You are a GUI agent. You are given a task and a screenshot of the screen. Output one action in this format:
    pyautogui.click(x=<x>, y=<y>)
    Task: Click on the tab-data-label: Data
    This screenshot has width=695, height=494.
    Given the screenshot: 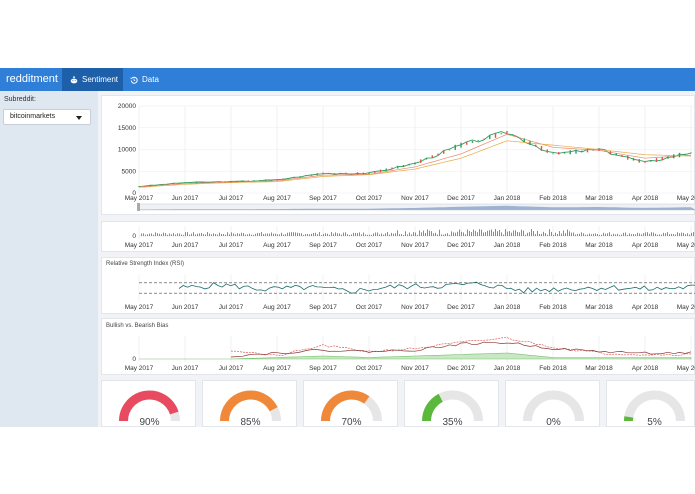 What is the action you would take?
    pyautogui.click(x=150, y=79)
    